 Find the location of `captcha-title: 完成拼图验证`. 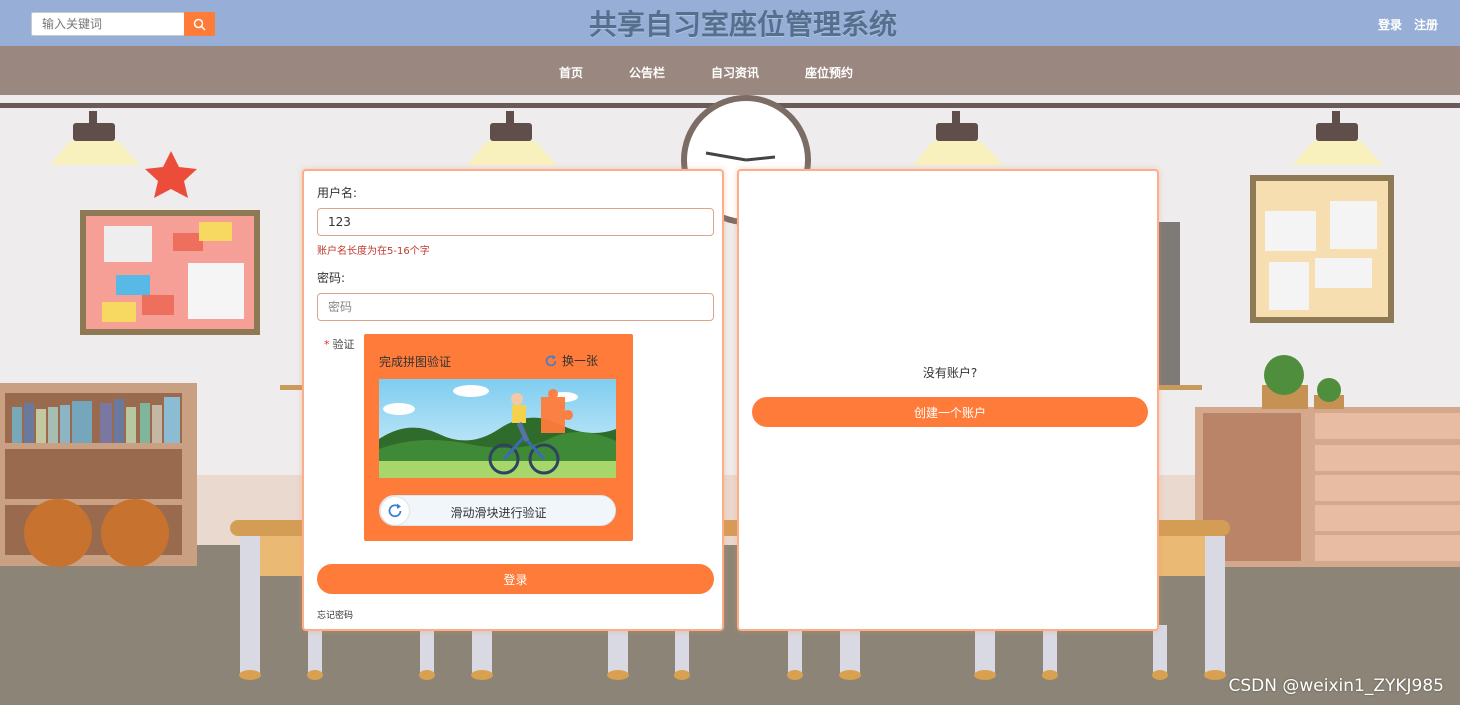

captcha-title: 完成拼图验证 is located at coordinates (415, 362).